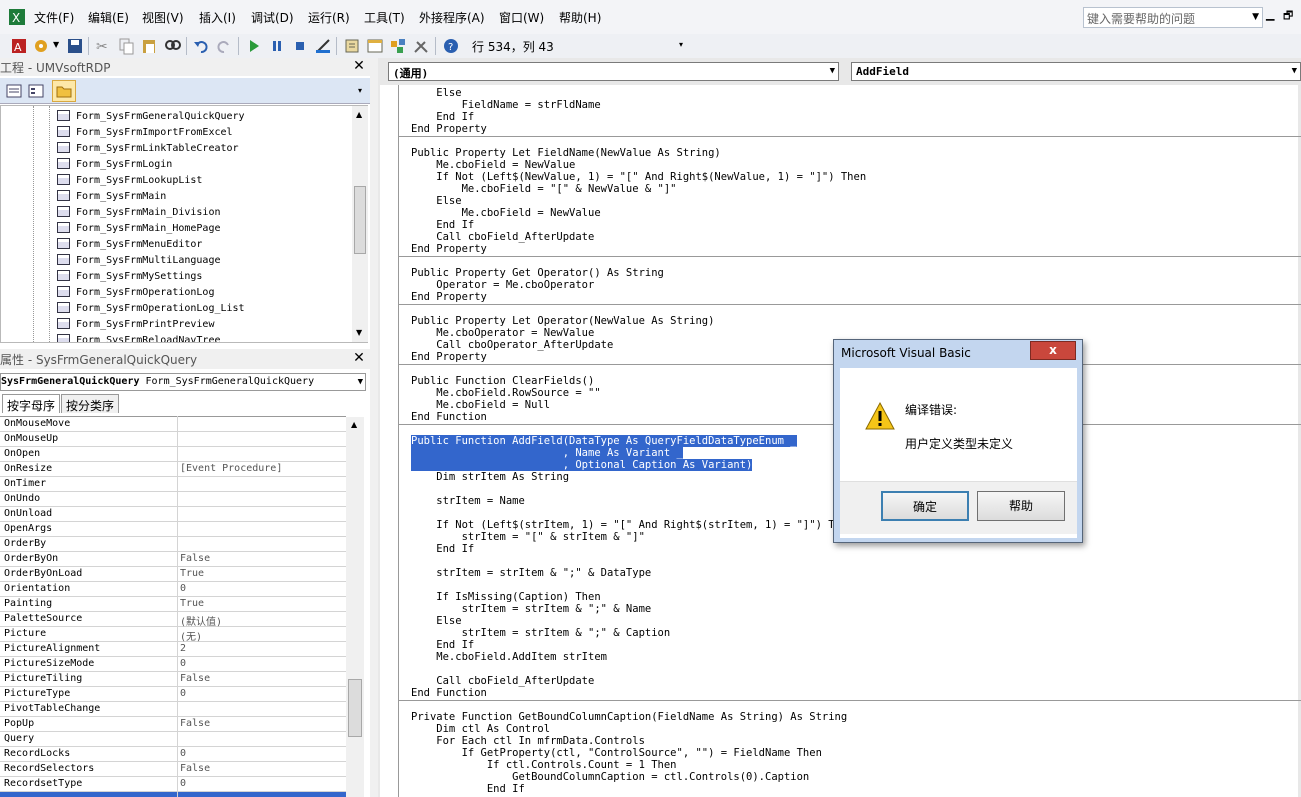  What do you see at coordinates (173, 635) in the screenshot?
I see `property-row: Picture (无)` at bounding box center [173, 635].